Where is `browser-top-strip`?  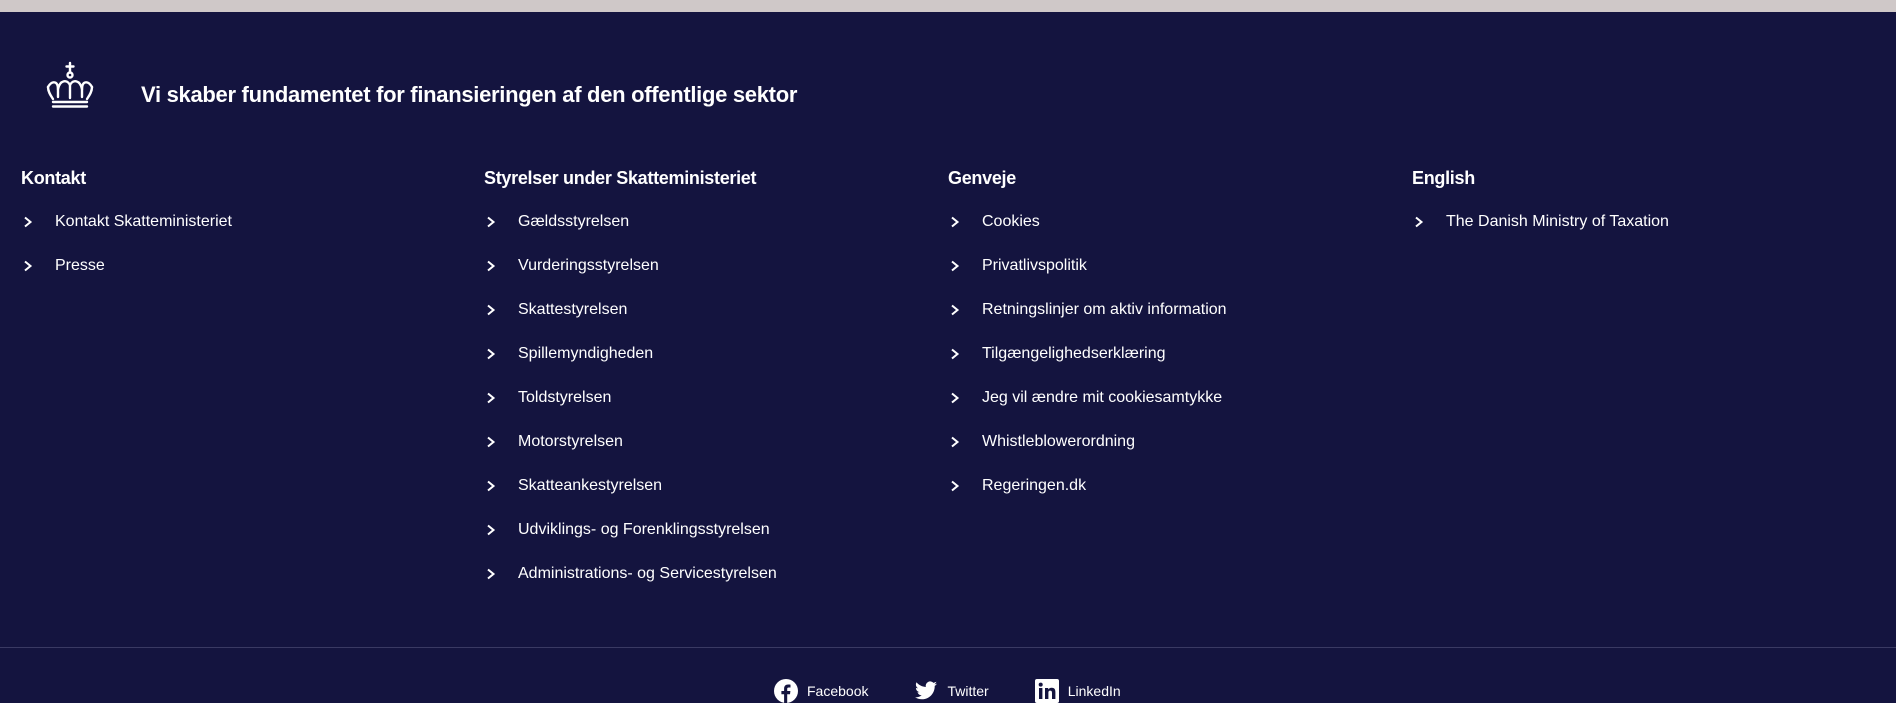
browser-top-strip is located at coordinates (948, 6).